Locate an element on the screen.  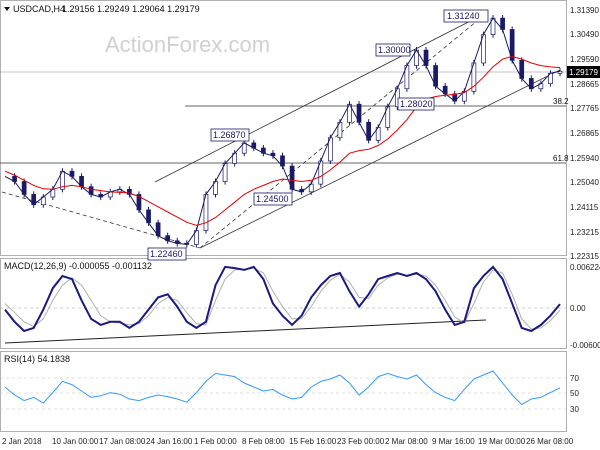
current-price-tag: 1.29179 is located at coordinates (583, 72).